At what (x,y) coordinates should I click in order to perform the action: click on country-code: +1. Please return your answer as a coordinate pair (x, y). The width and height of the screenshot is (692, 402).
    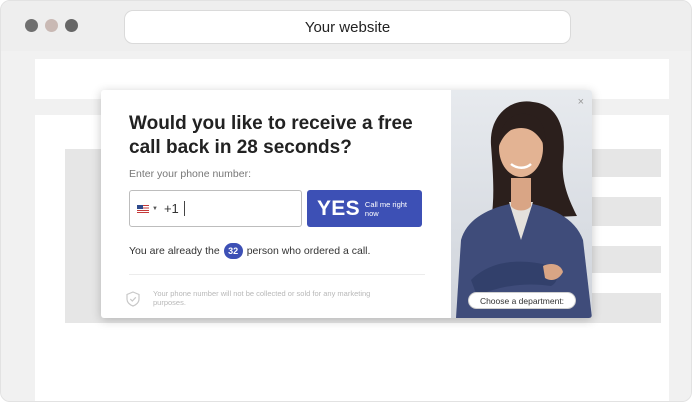
    Looking at the image, I should click on (171, 208).